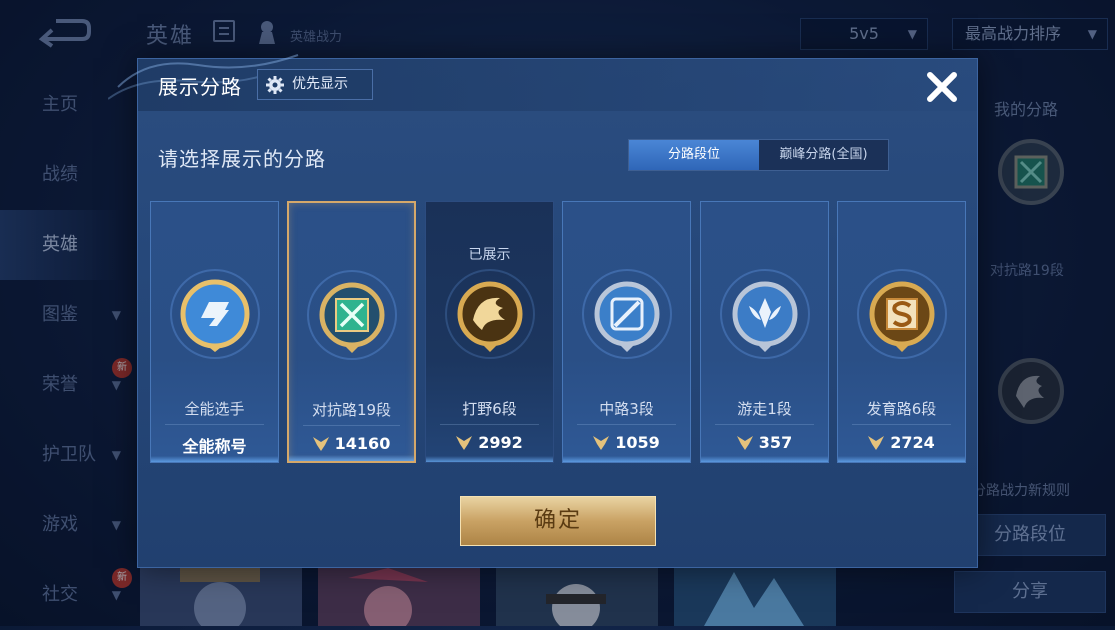 This screenshot has height=630, width=1115. I want to click on clash-lane-medal-icon, so click(351, 315).